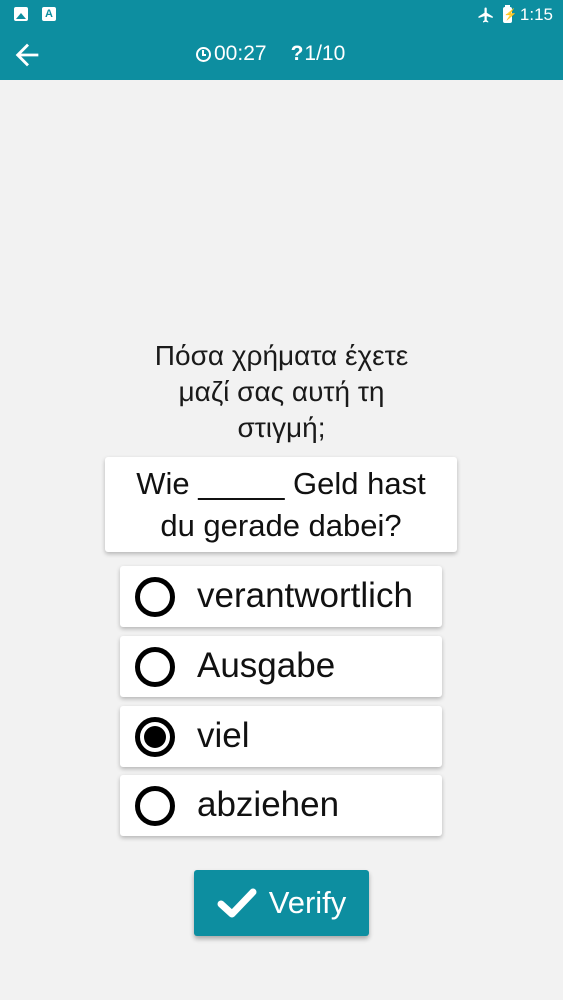  Describe the element at coordinates (325, 53) in the screenshot. I see `progress-text: 1/10` at that location.